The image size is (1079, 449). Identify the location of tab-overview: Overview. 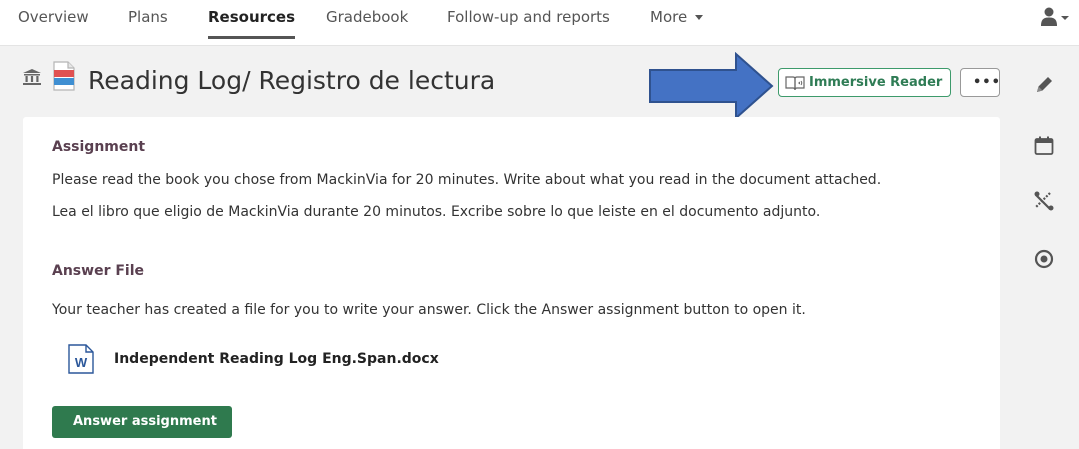
(53, 17).